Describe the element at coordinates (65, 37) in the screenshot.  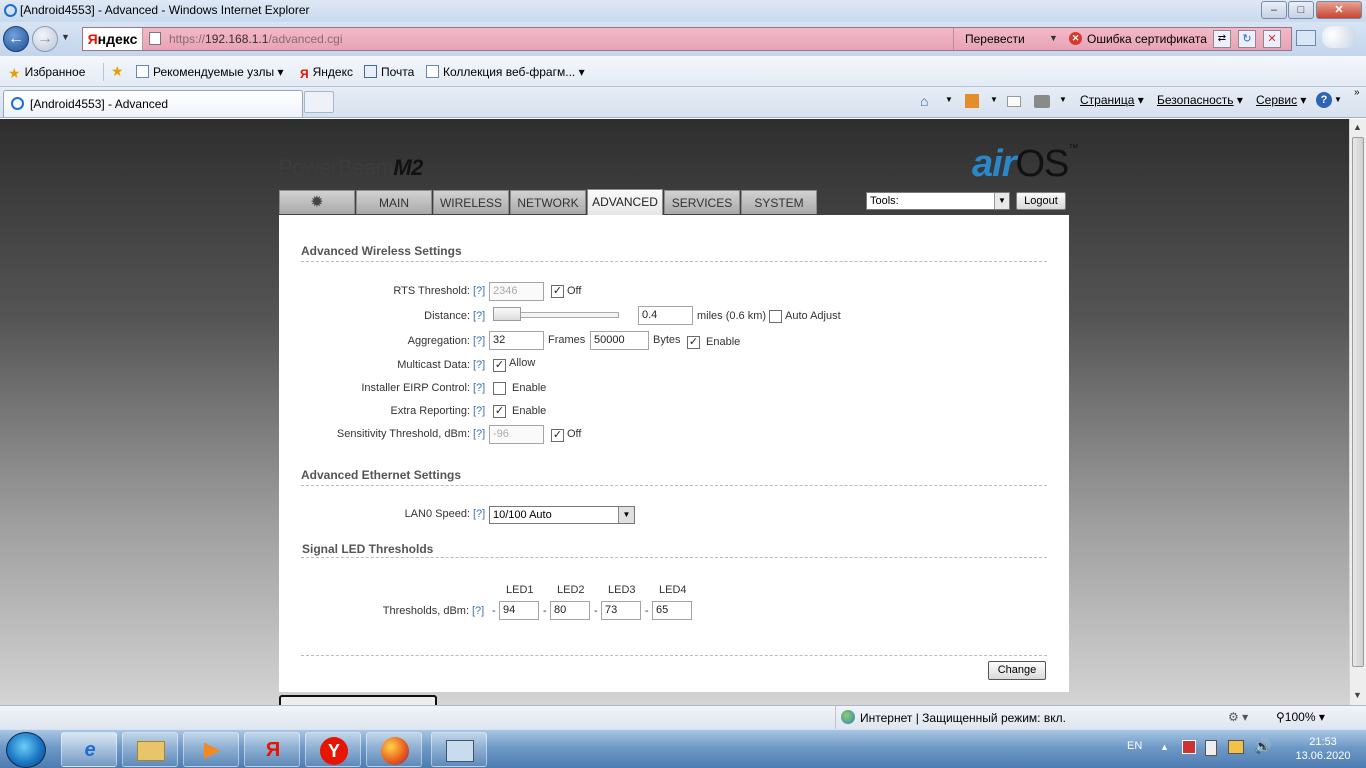
I see `history-dropdown-icon: ▼` at that location.